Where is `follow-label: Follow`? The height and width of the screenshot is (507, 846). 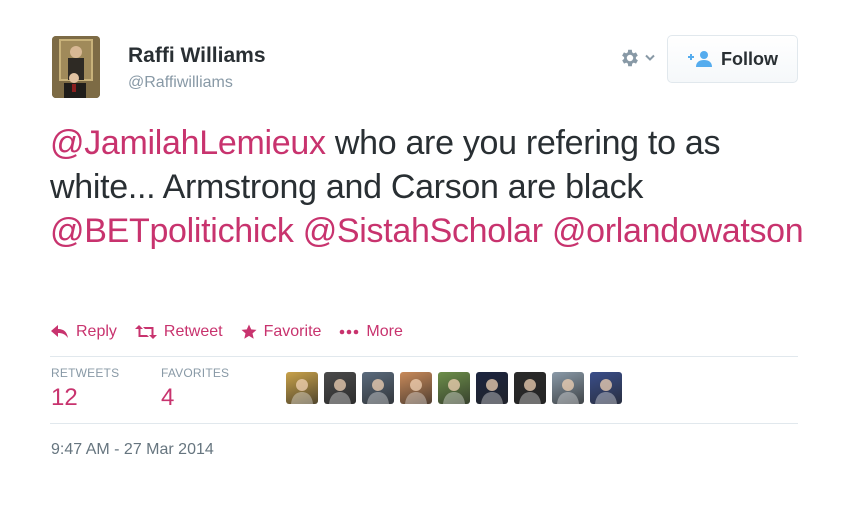
follow-label: Follow is located at coordinates (749, 58).